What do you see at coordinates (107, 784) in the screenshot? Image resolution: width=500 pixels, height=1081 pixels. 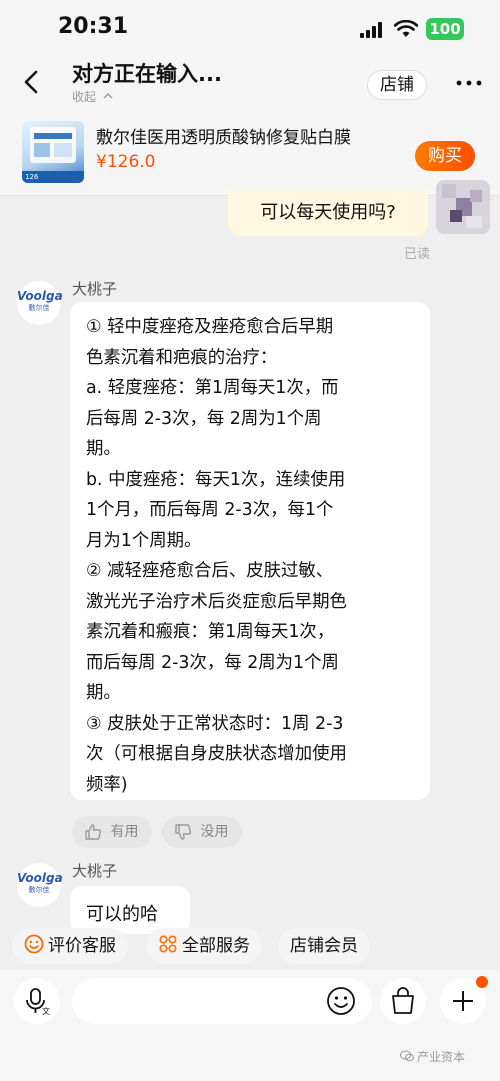 I see `message-line: 频率)` at bounding box center [107, 784].